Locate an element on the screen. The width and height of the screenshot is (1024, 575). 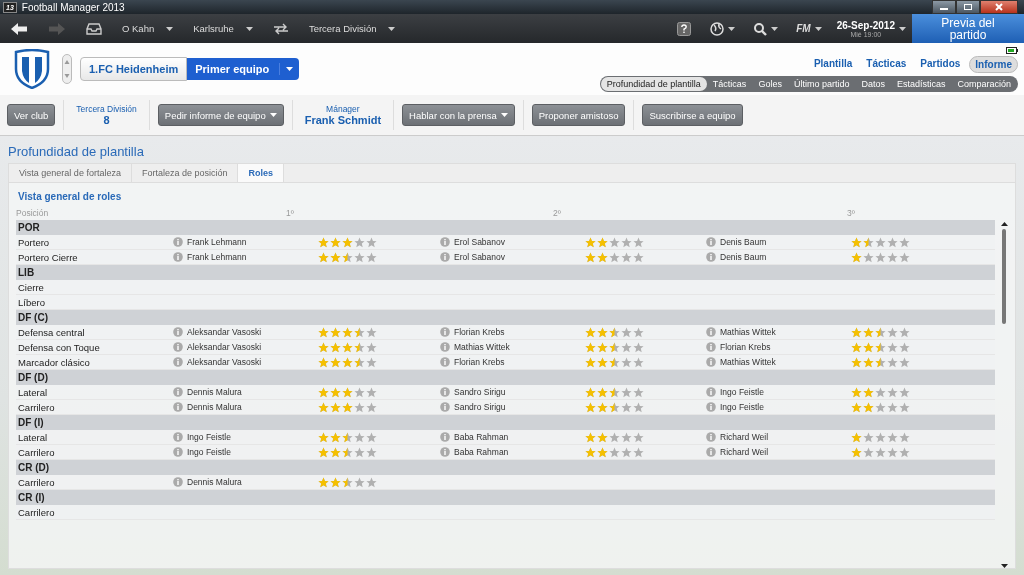
sub-tab: Comparación is located at coordinates (984, 83).